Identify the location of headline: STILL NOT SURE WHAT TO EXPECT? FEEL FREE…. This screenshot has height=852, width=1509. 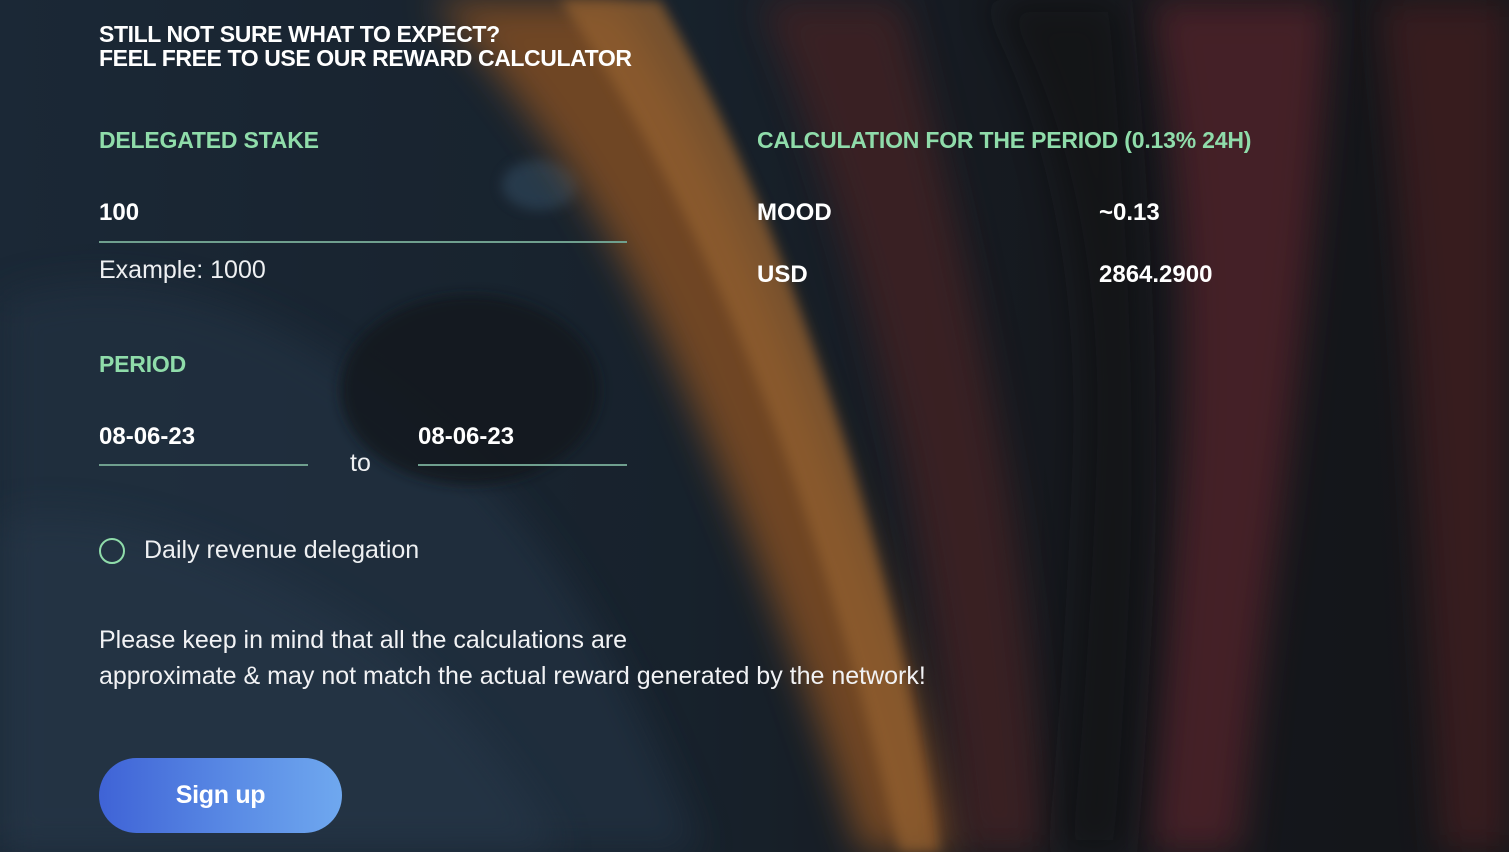
(365, 46).